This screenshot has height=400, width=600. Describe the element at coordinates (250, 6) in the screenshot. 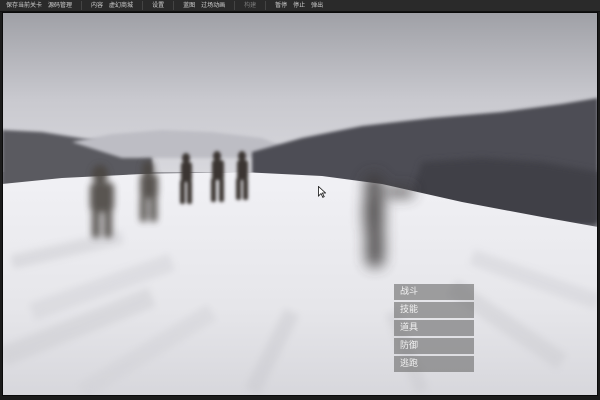

I see `build-button: 构建` at that location.